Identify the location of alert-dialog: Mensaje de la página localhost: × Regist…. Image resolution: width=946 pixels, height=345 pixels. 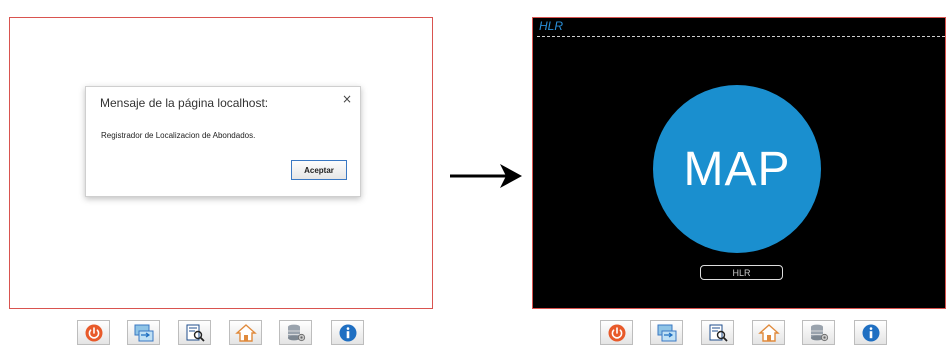
(223, 141).